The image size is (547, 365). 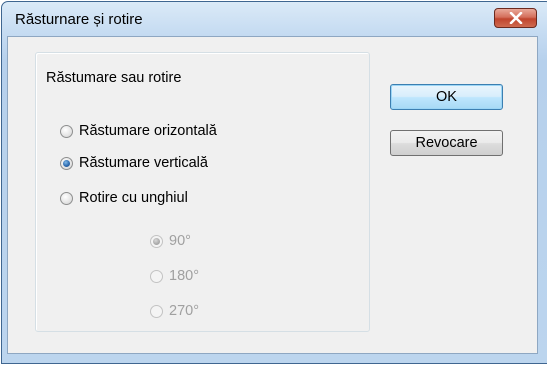 I want to click on radio-rotate-by-angle: Rotire cu unghiul, so click(x=124, y=198).